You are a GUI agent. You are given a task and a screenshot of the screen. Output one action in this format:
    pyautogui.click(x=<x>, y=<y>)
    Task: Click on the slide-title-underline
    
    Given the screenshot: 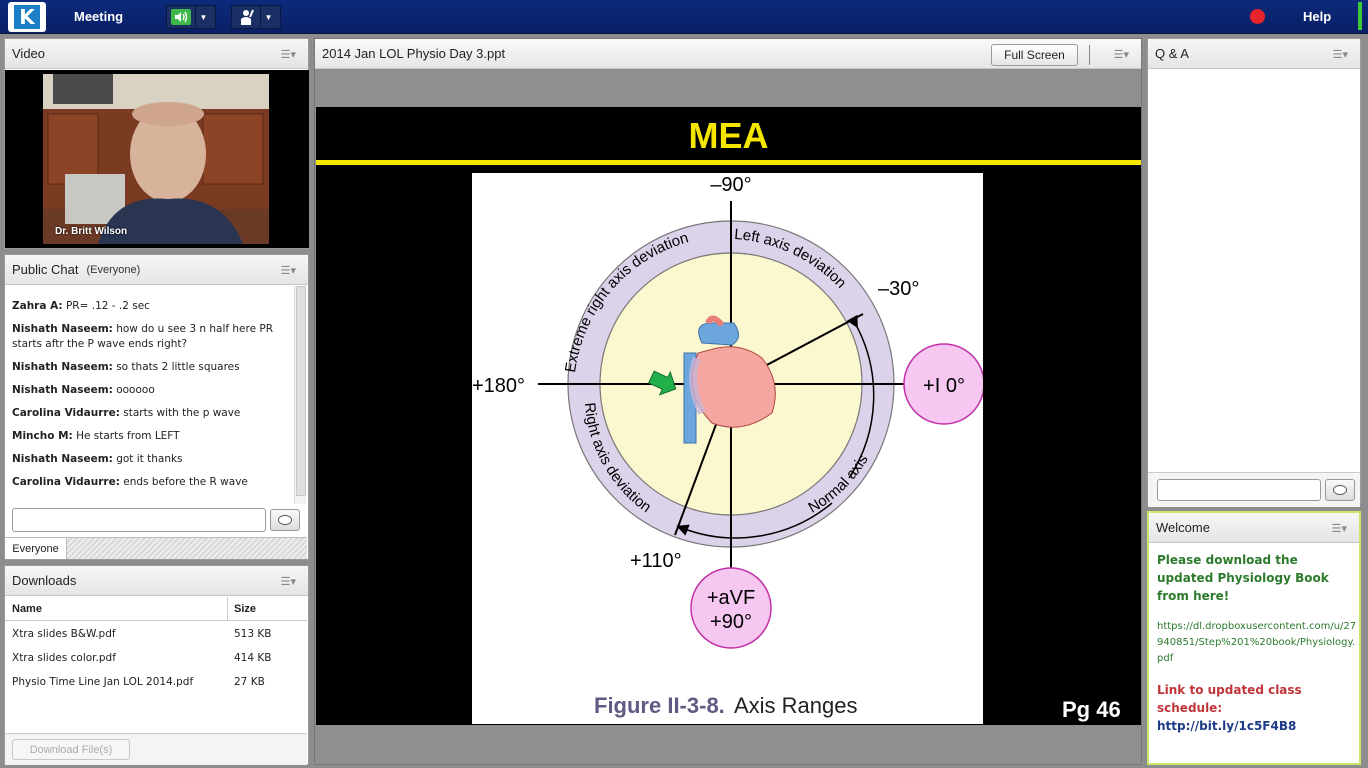 What is the action you would take?
    pyautogui.click(x=728, y=162)
    